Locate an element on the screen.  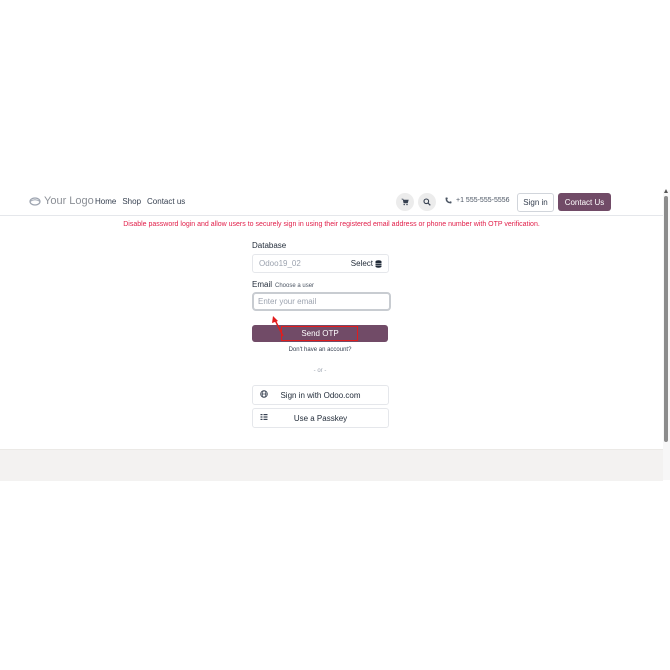
search-button is located at coordinates (427, 202).